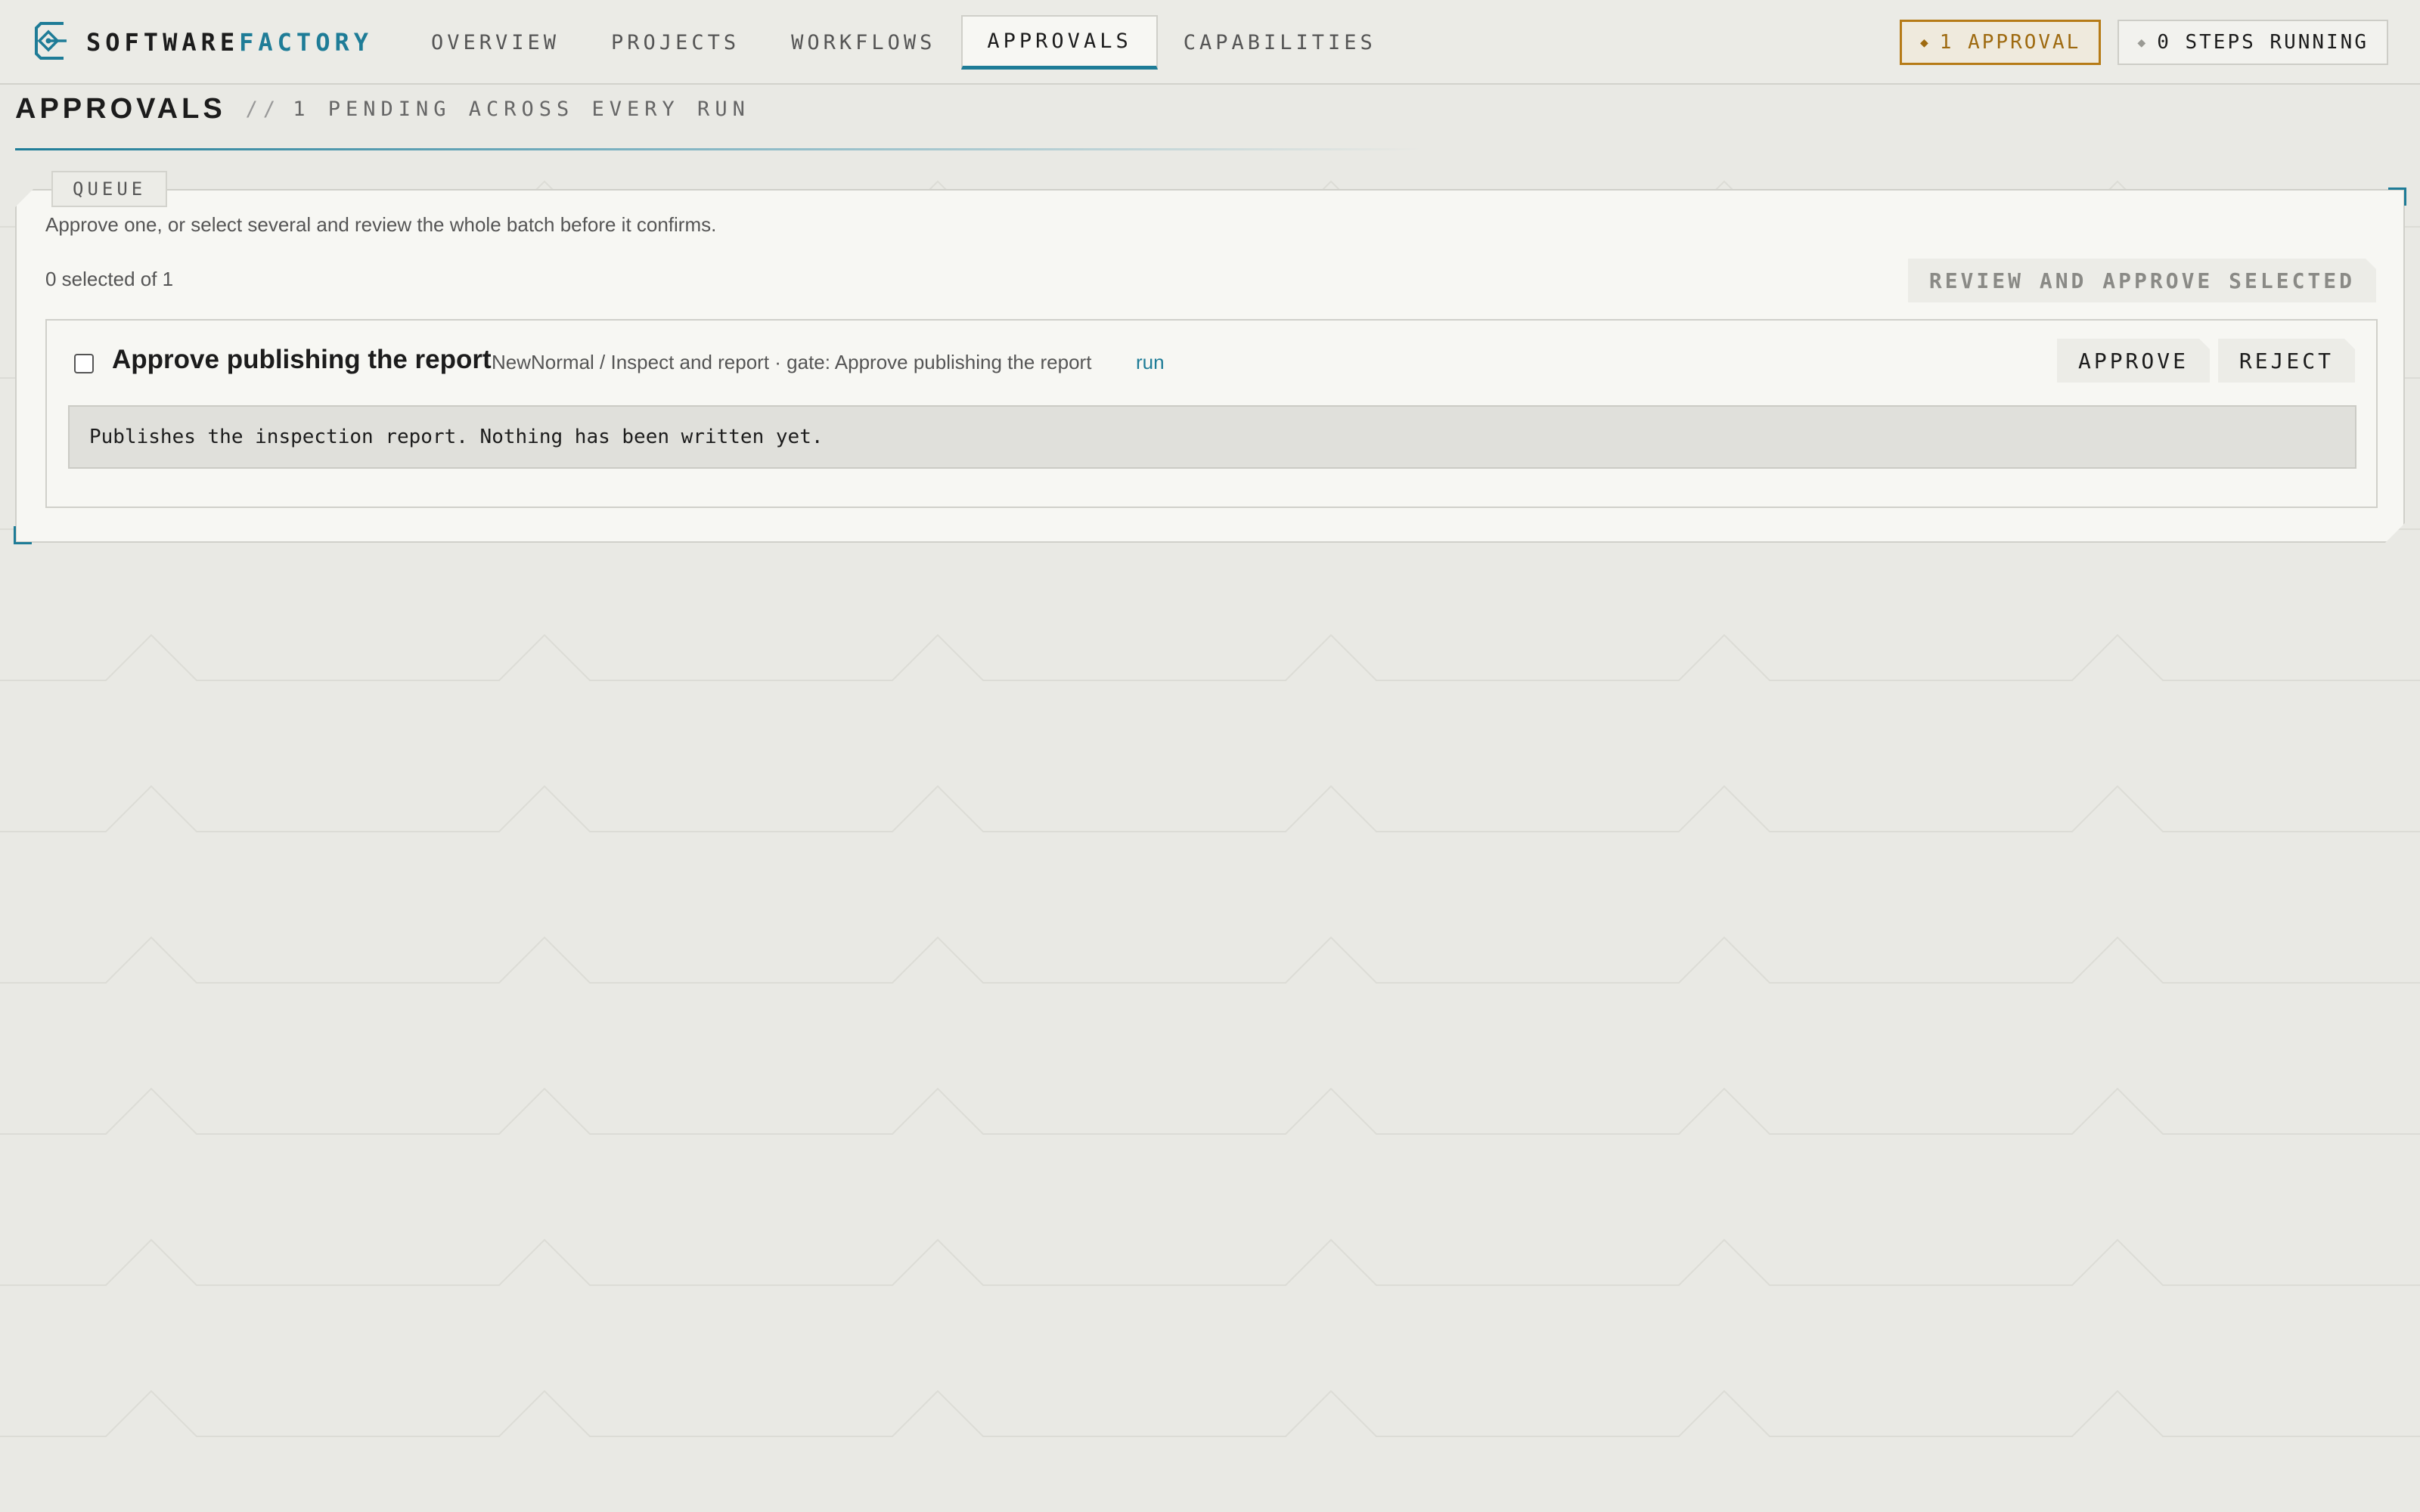 This screenshot has width=2420, height=1512. I want to click on brand-name: SOFTWAREFACTORY, so click(229, 42).